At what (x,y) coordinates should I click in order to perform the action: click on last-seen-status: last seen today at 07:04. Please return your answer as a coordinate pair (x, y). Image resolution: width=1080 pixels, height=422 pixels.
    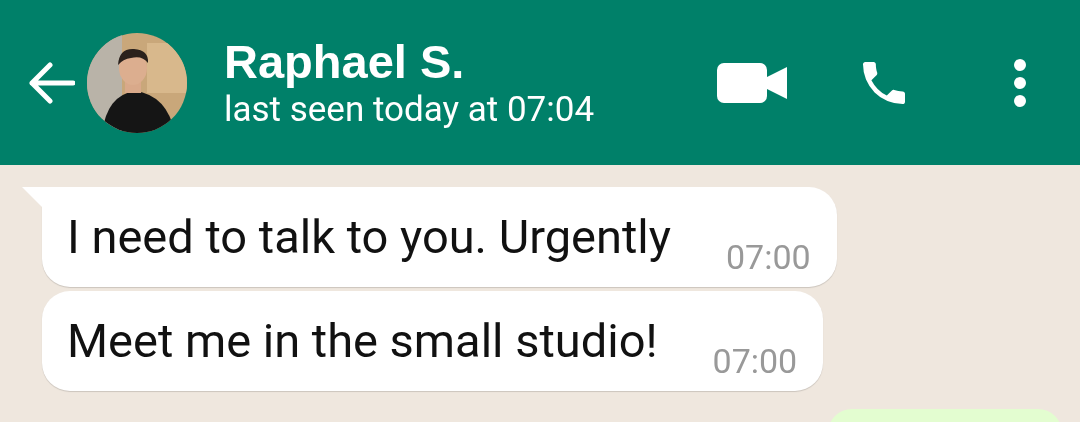
    Looking at the image, I should click on (409, 109).